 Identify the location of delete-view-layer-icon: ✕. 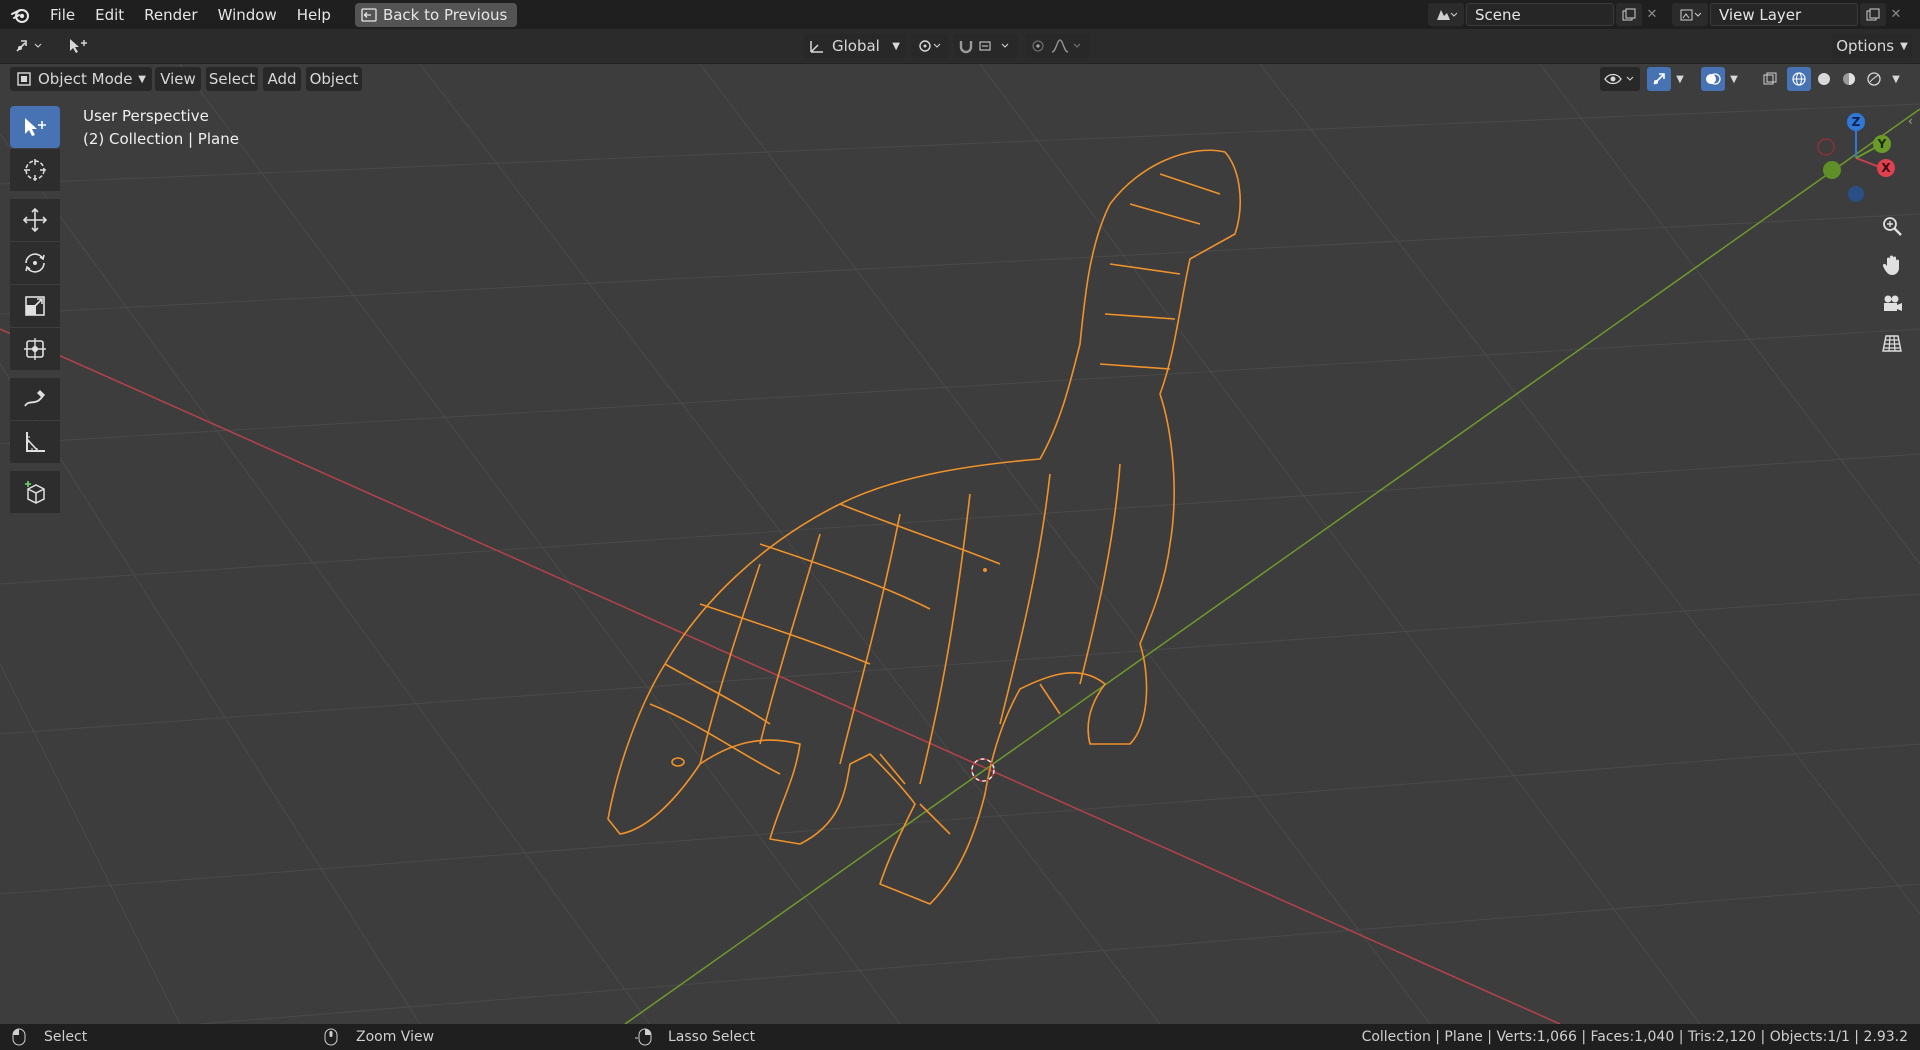
(1896, 14).